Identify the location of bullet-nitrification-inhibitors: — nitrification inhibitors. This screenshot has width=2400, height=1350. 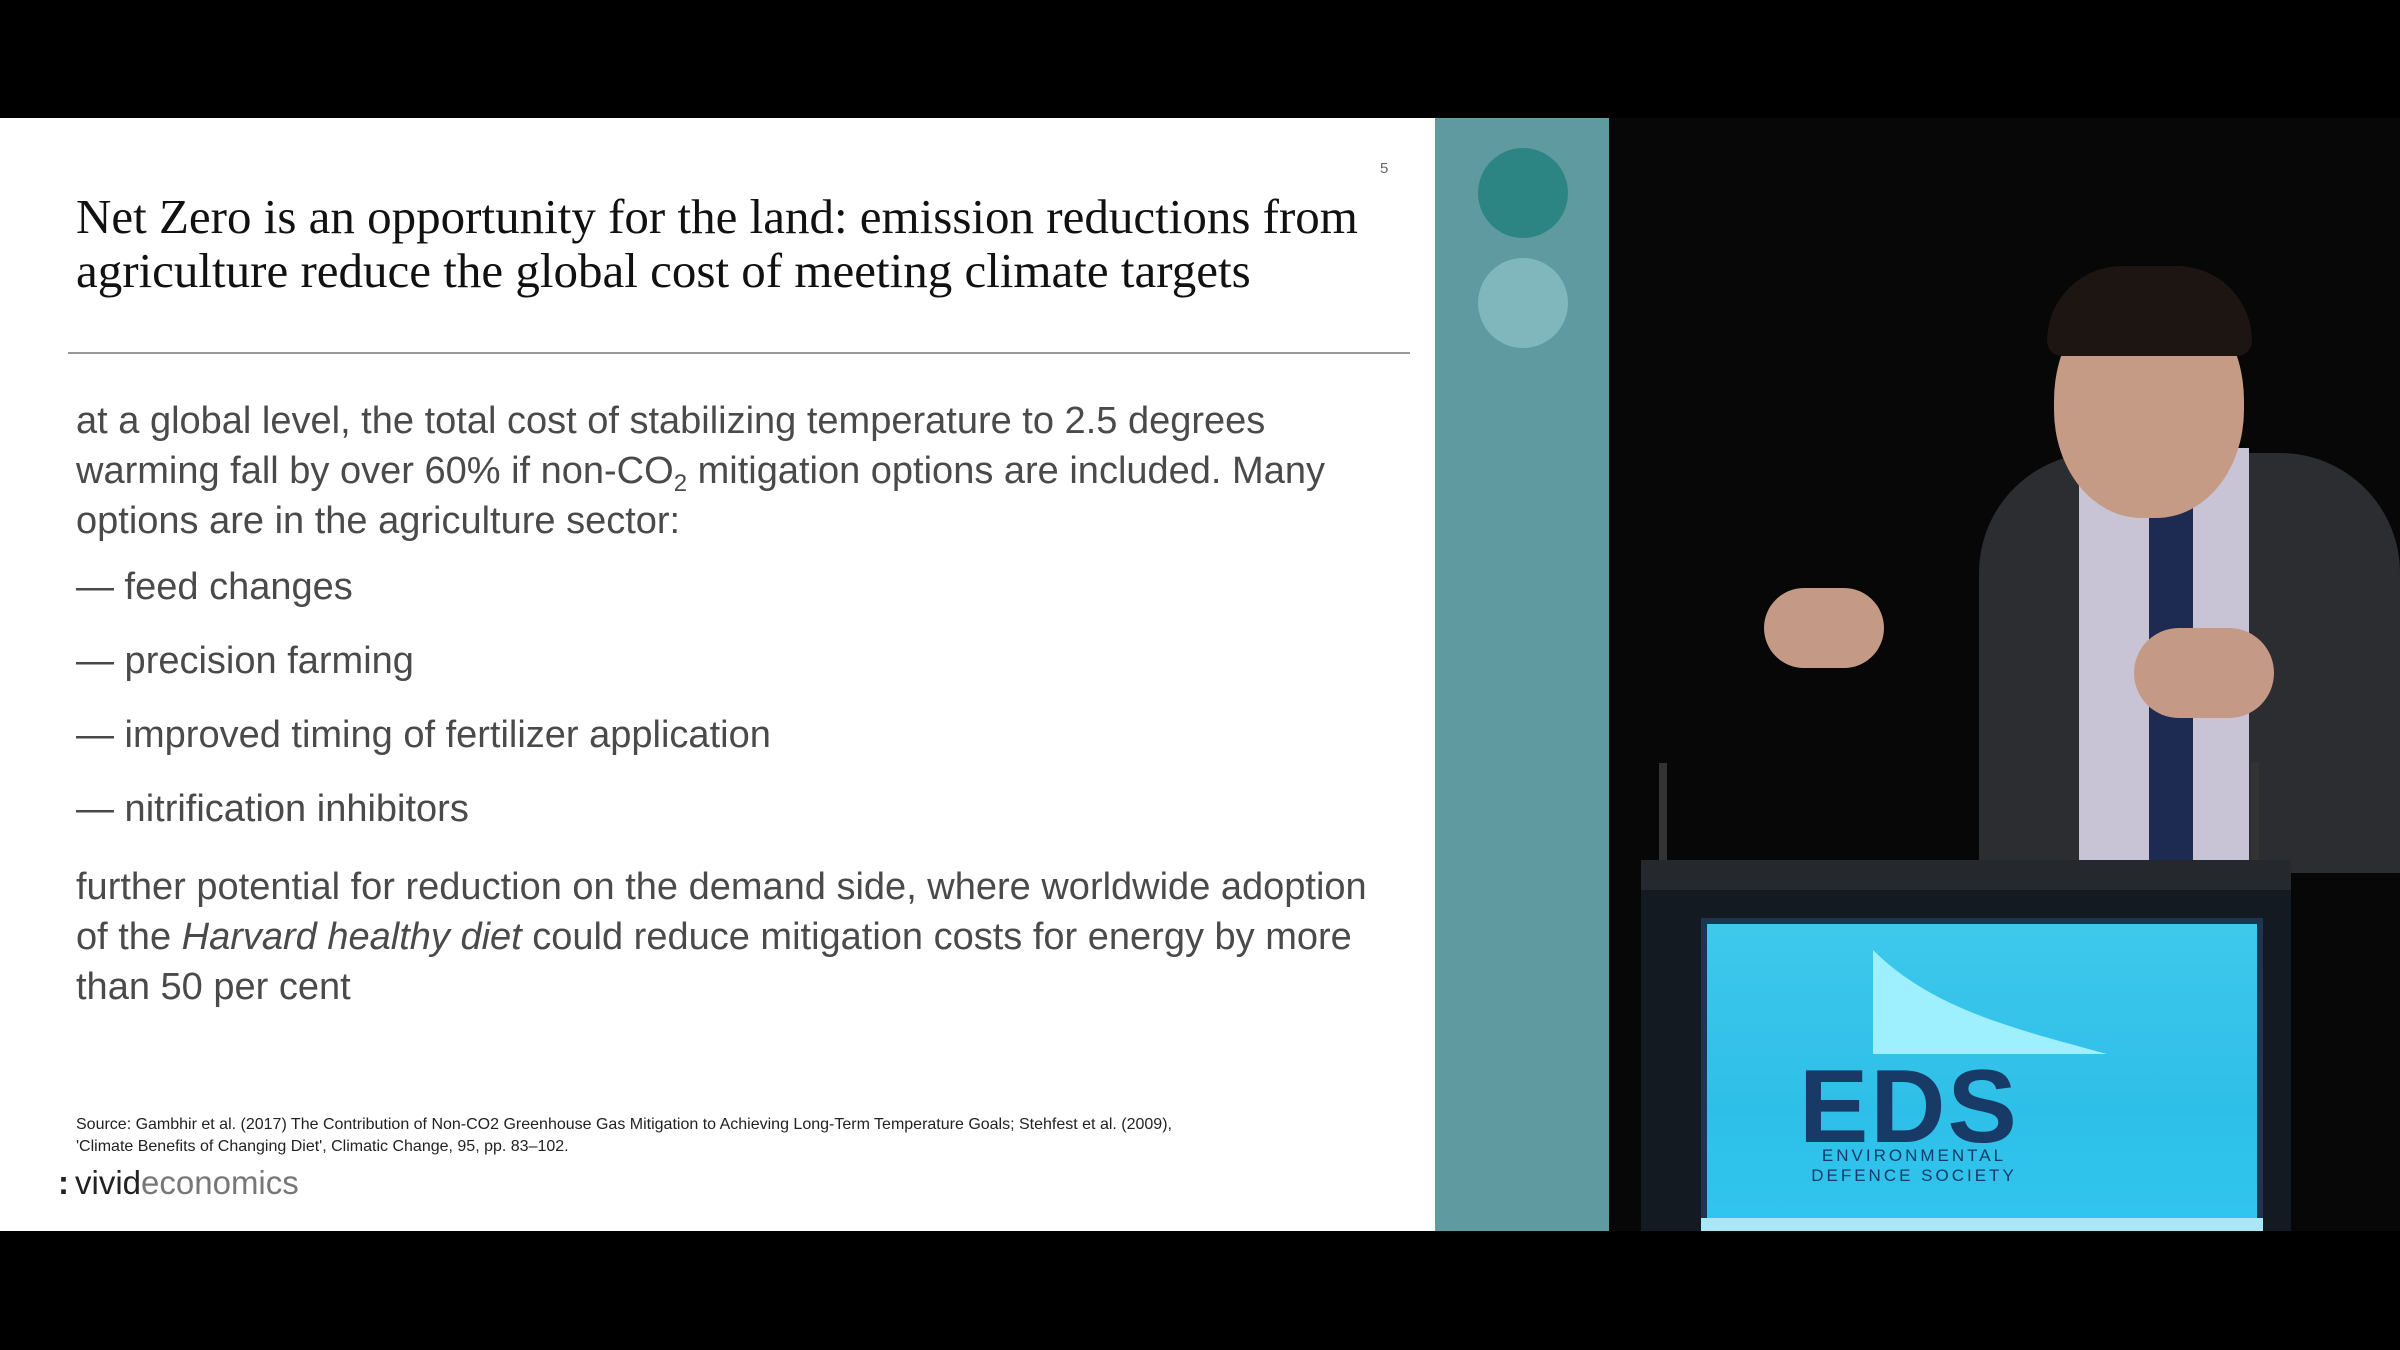
(272, 809).